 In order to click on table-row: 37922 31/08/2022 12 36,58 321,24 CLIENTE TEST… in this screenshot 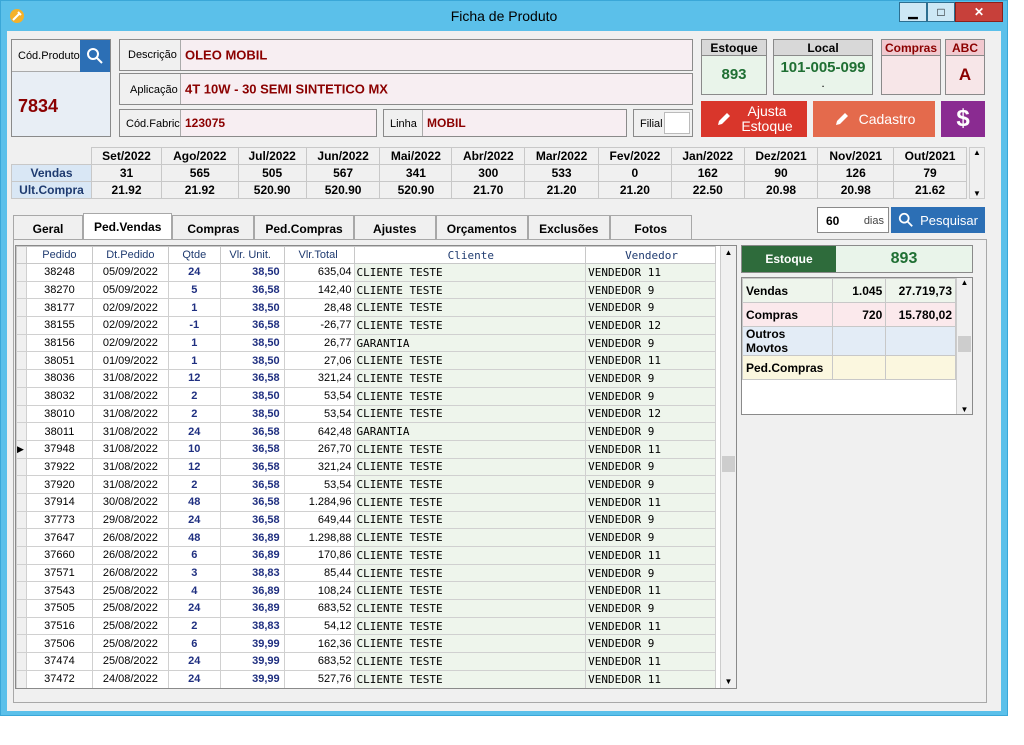, I will do `click(366, 467)`.